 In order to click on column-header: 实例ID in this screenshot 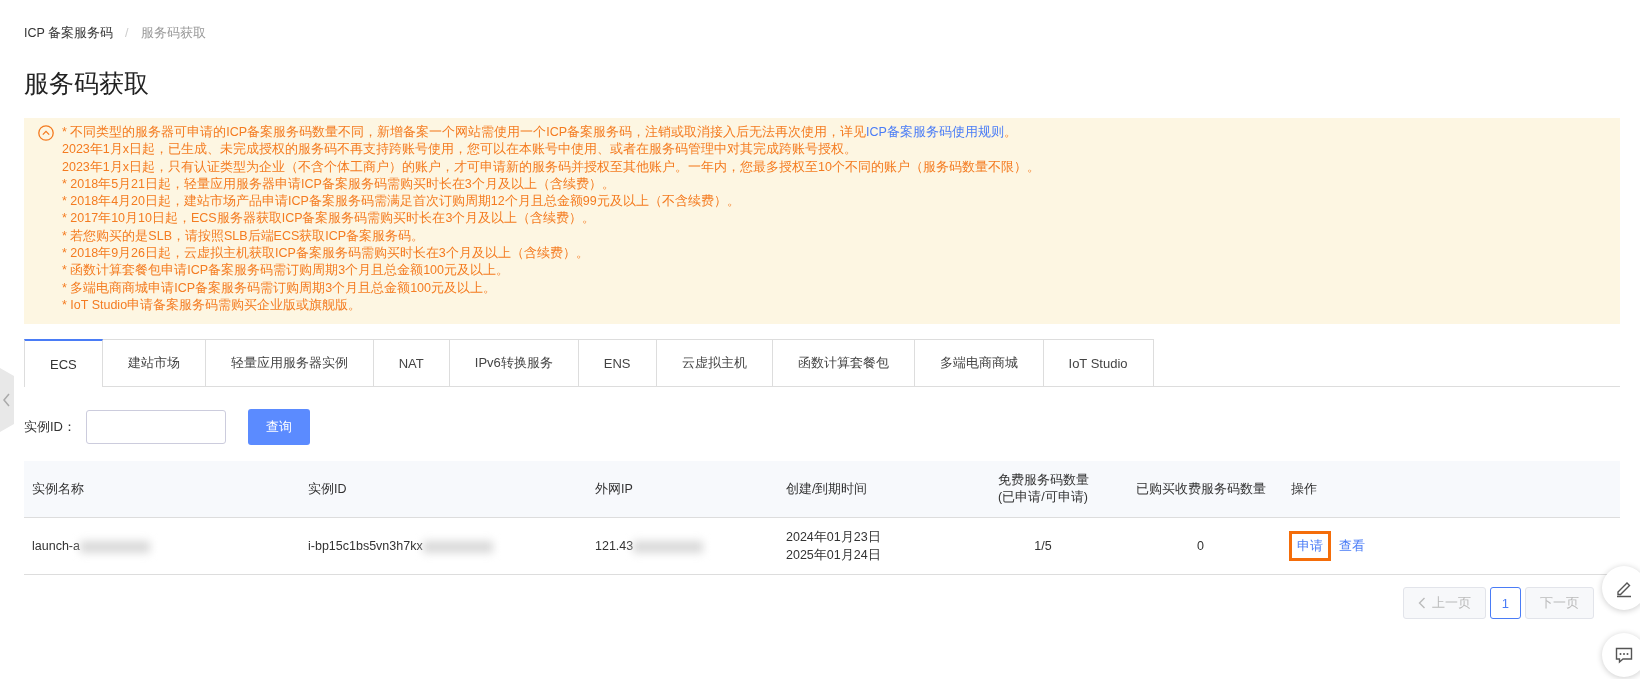, I will do `click(443, 489)`.